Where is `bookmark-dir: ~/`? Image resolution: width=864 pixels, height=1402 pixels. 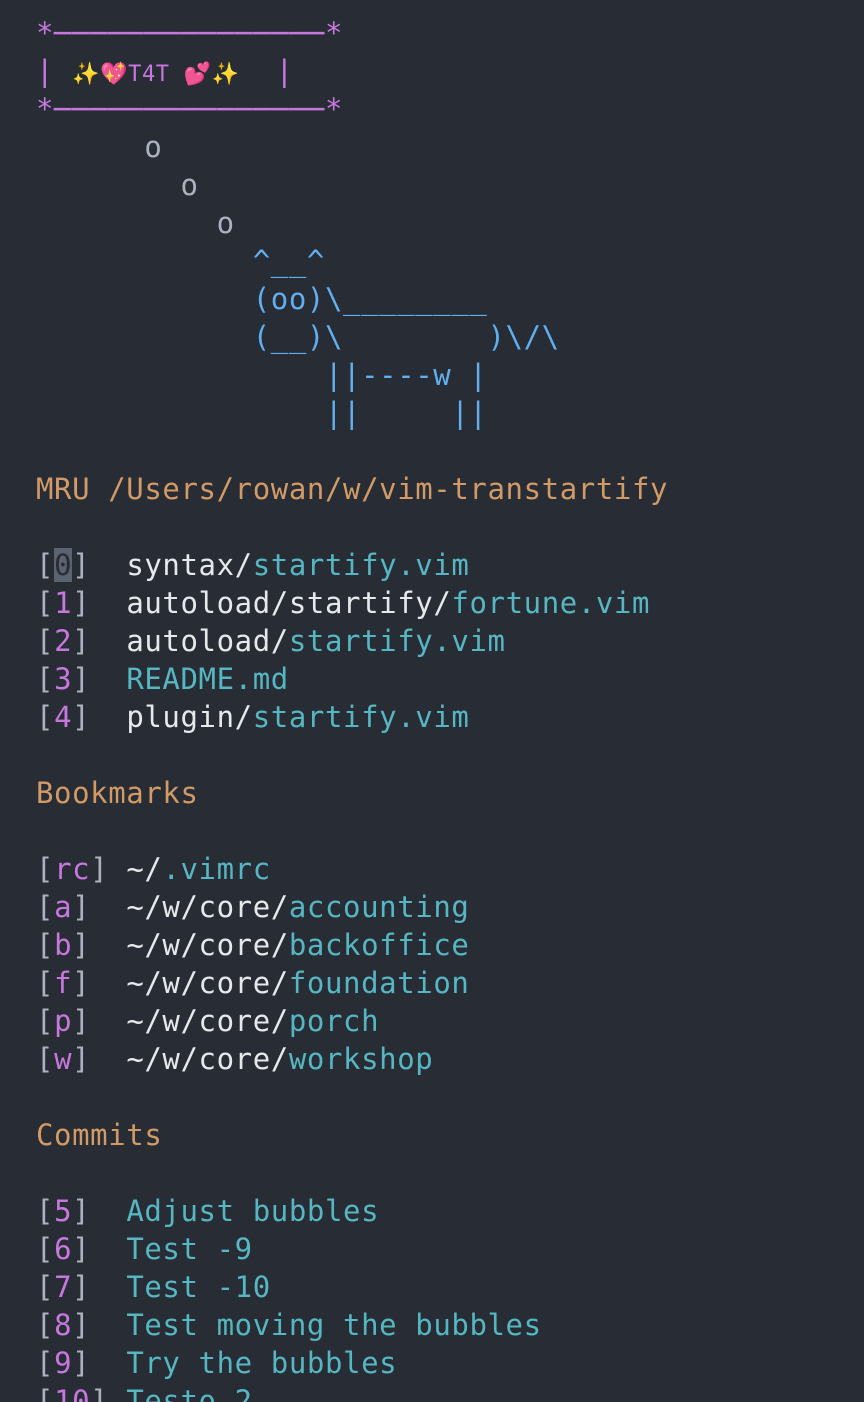
bookmark-dir: ~/ is located at coordinates (144, 869).